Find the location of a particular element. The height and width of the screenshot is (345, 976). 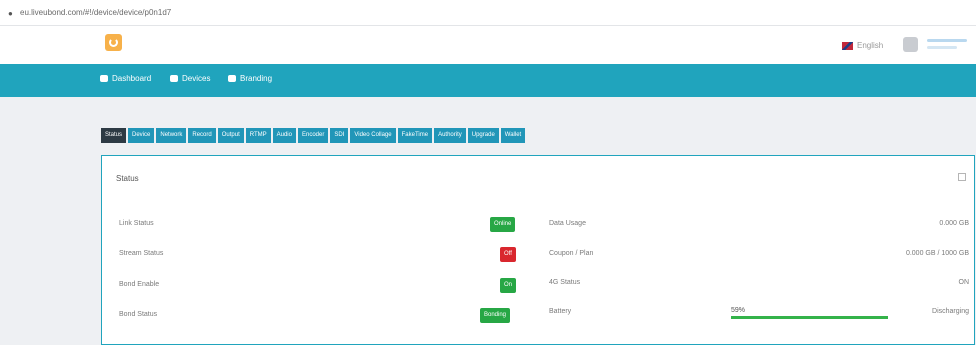

battery-percent: 59% is located at coordinates (738, 310).